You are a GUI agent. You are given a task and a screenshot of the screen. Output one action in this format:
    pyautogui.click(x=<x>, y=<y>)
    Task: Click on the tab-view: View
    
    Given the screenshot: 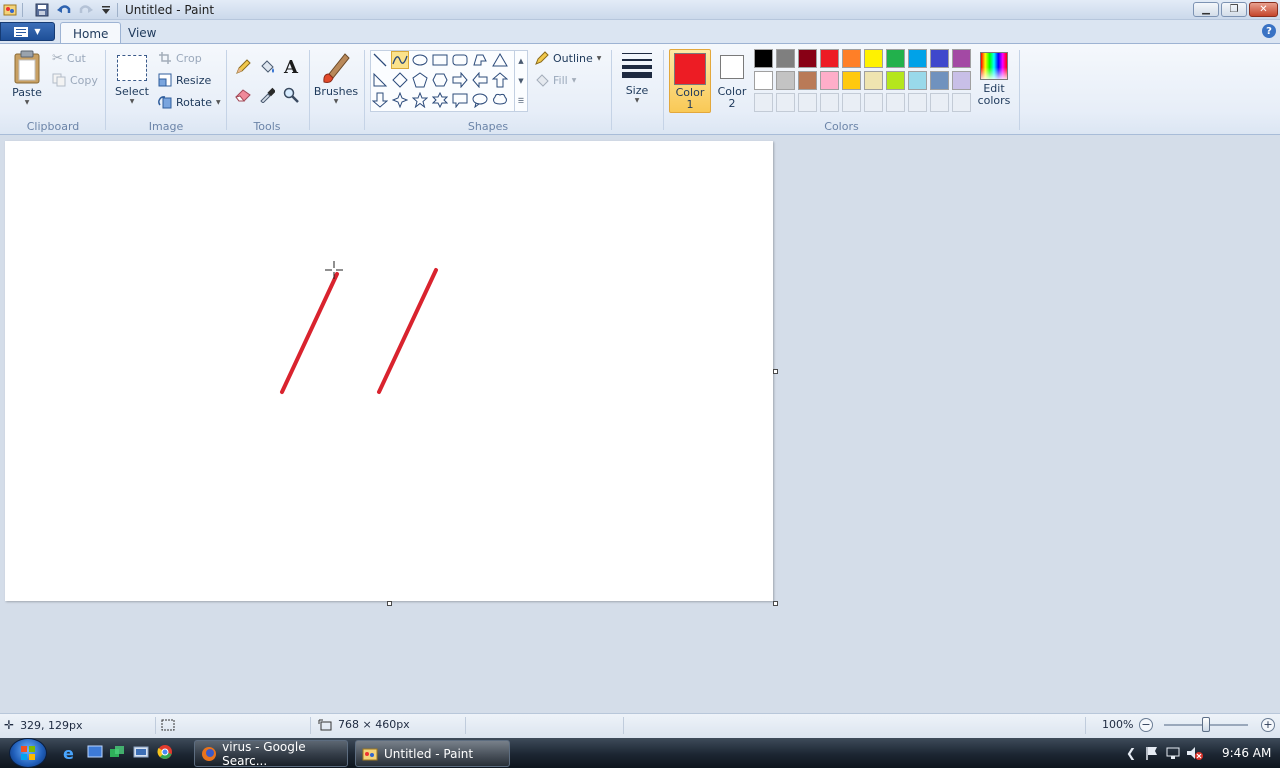 What is the action you would take?
    pyautogui.click(x=142, y=33)
    